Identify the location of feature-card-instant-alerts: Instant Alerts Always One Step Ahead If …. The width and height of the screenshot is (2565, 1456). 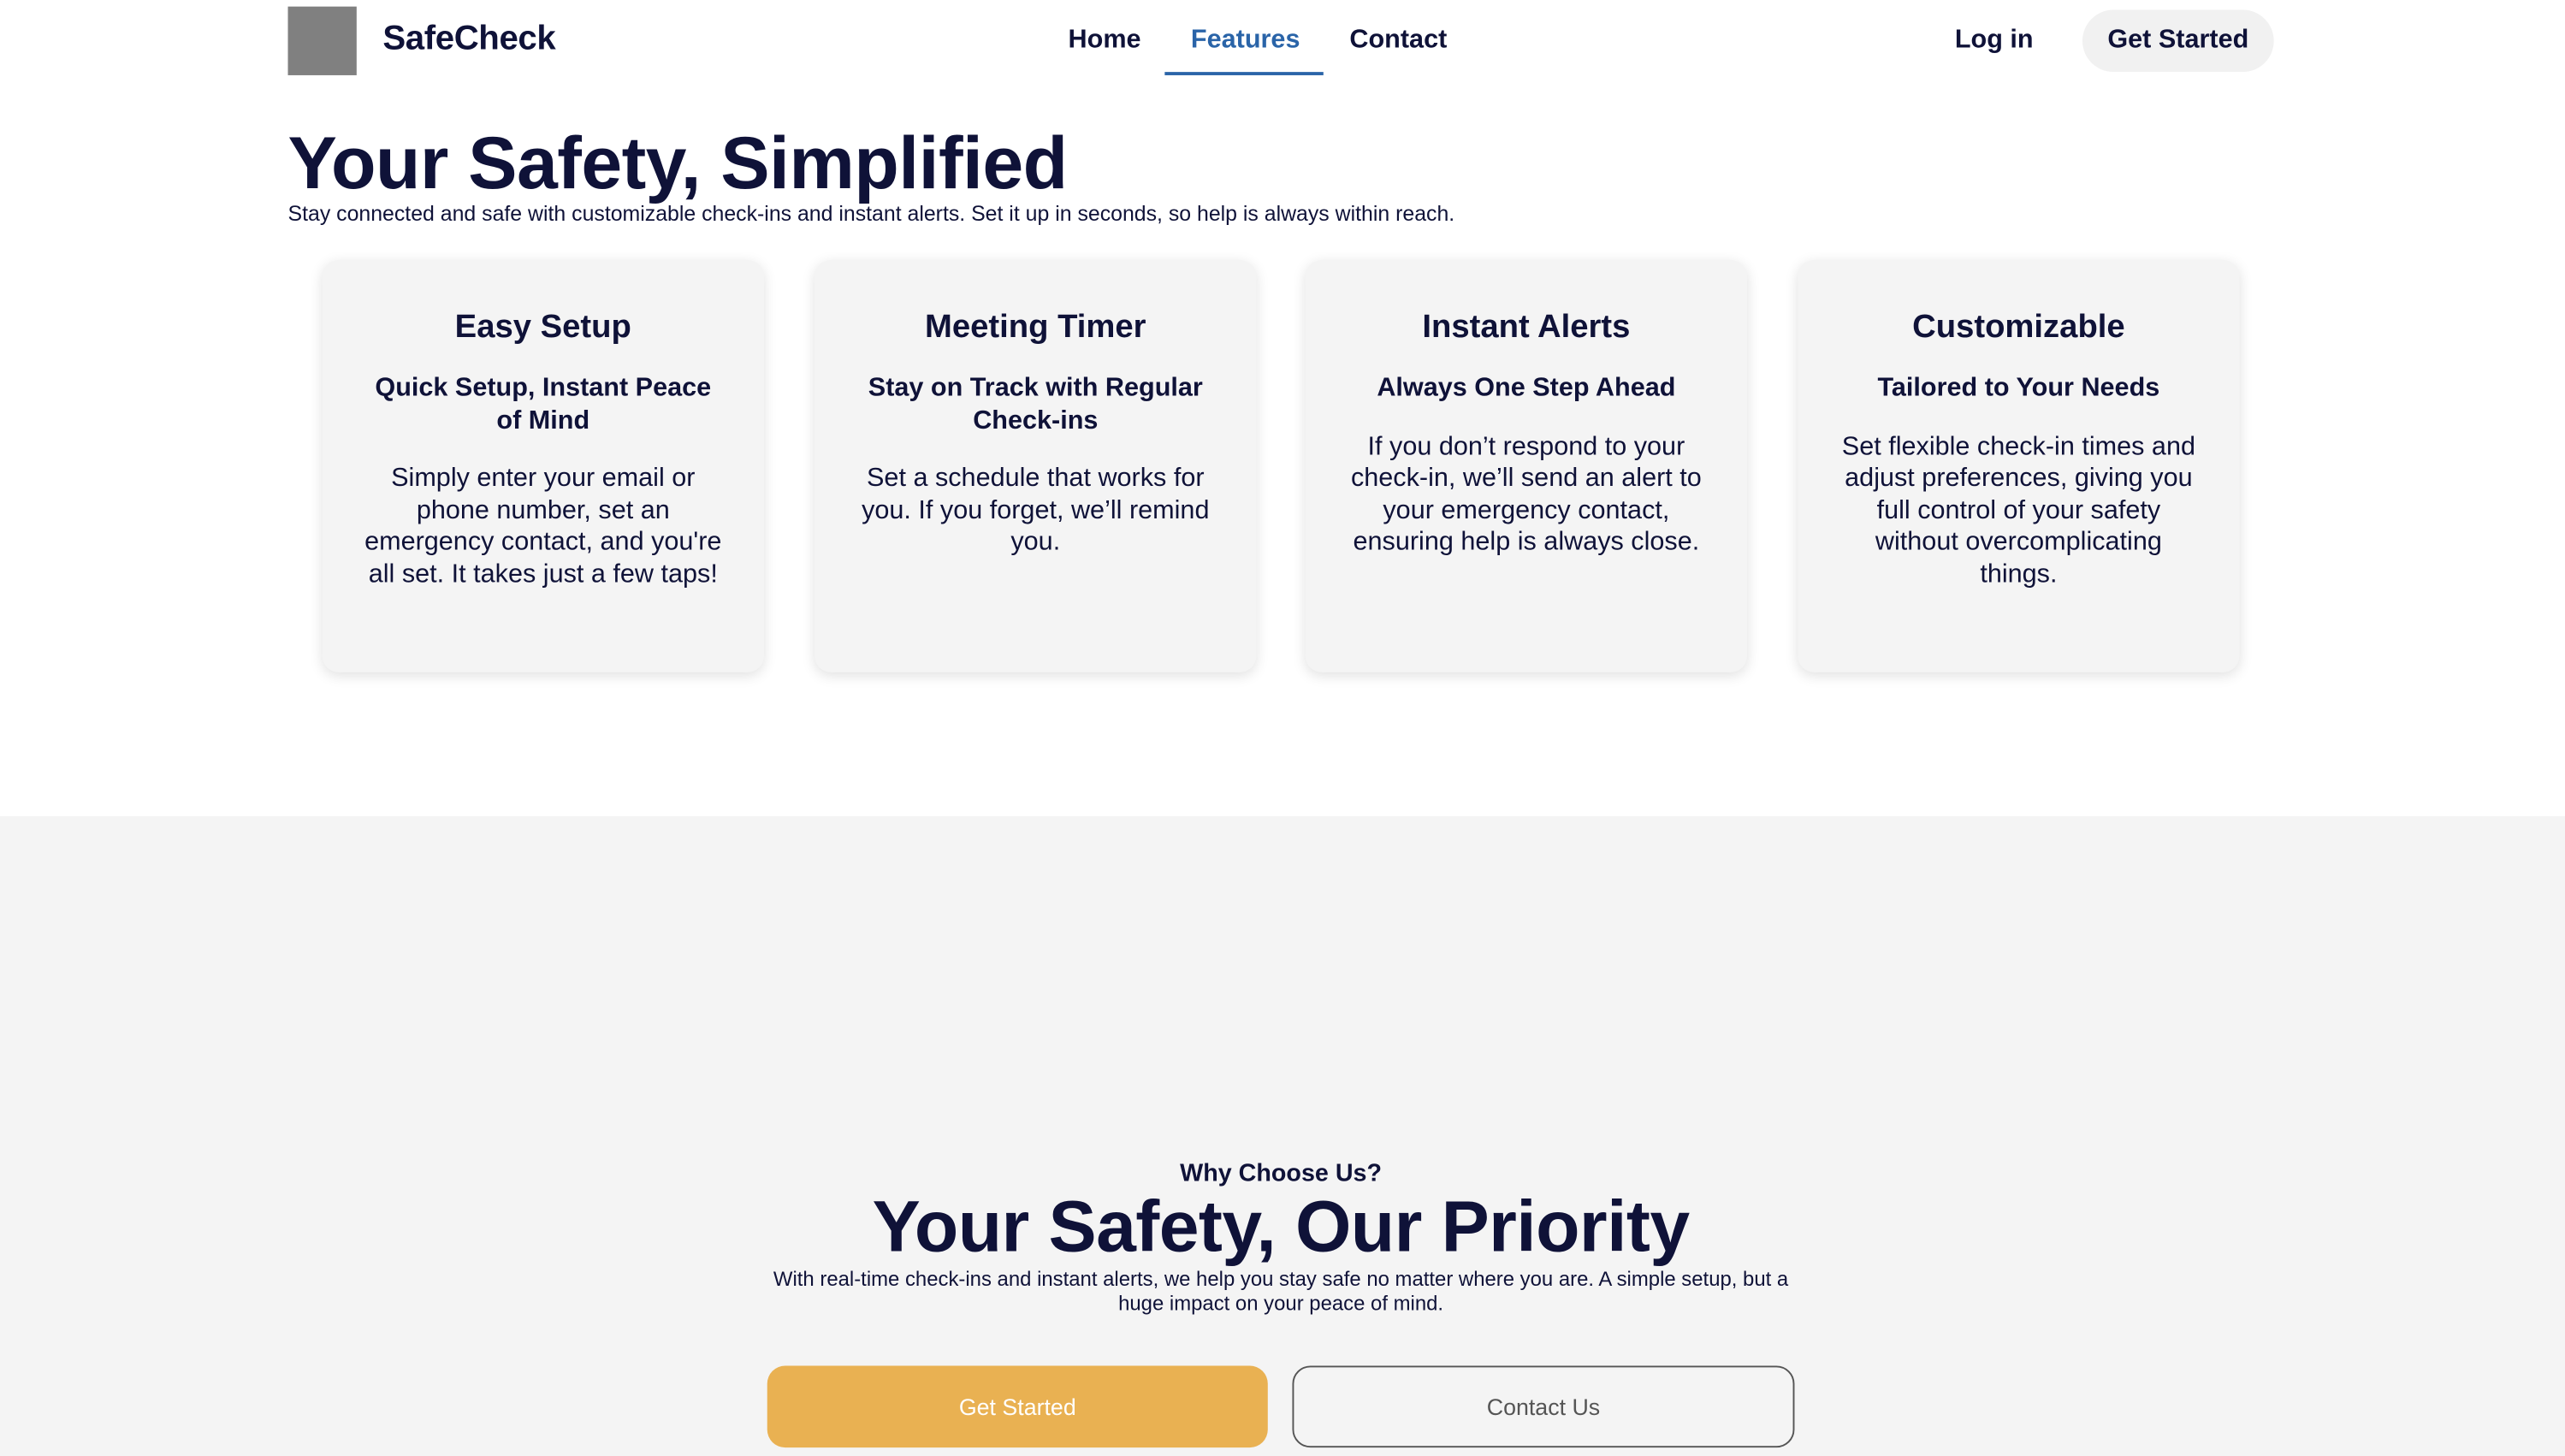
(1526, 466).